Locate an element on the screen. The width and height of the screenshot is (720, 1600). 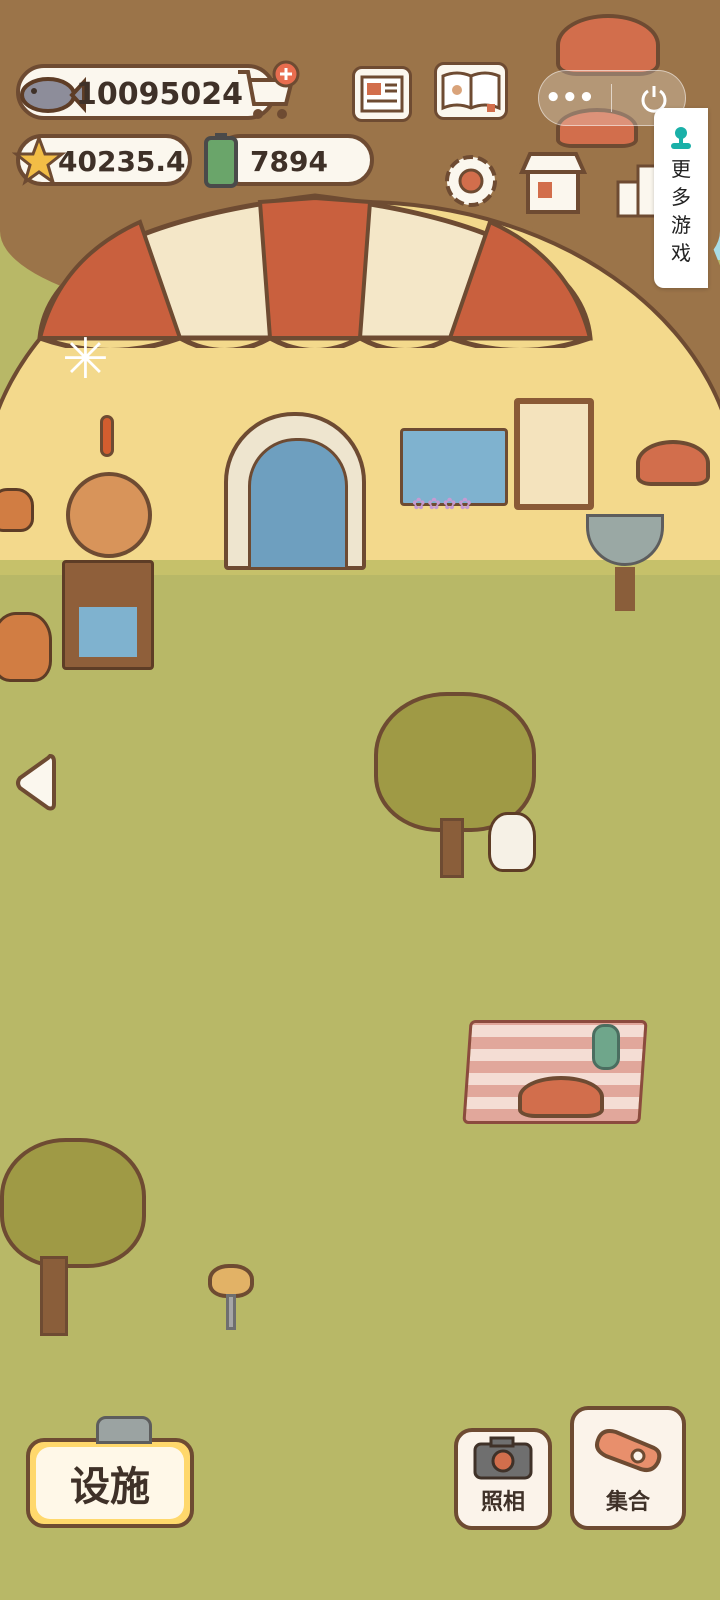
capsule-divider is located at coordinates (612, 98).